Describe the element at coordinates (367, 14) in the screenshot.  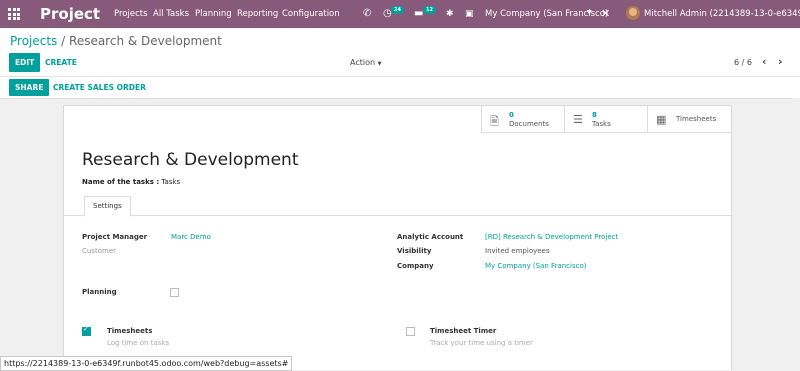
I see `phone-icon: ✆` at that location.